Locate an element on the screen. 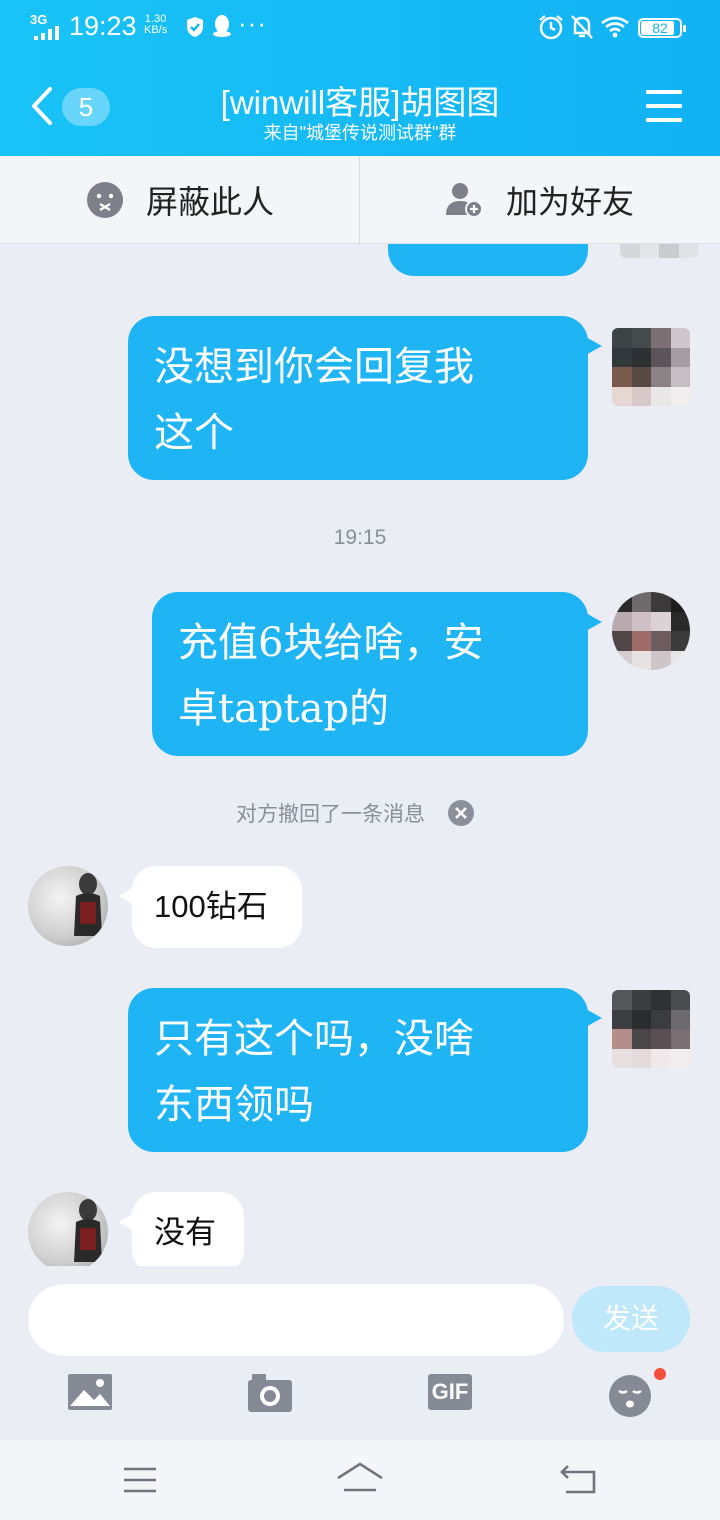 This screenshot has width=720, height=1520. divider is located at coordinates (359, 200).